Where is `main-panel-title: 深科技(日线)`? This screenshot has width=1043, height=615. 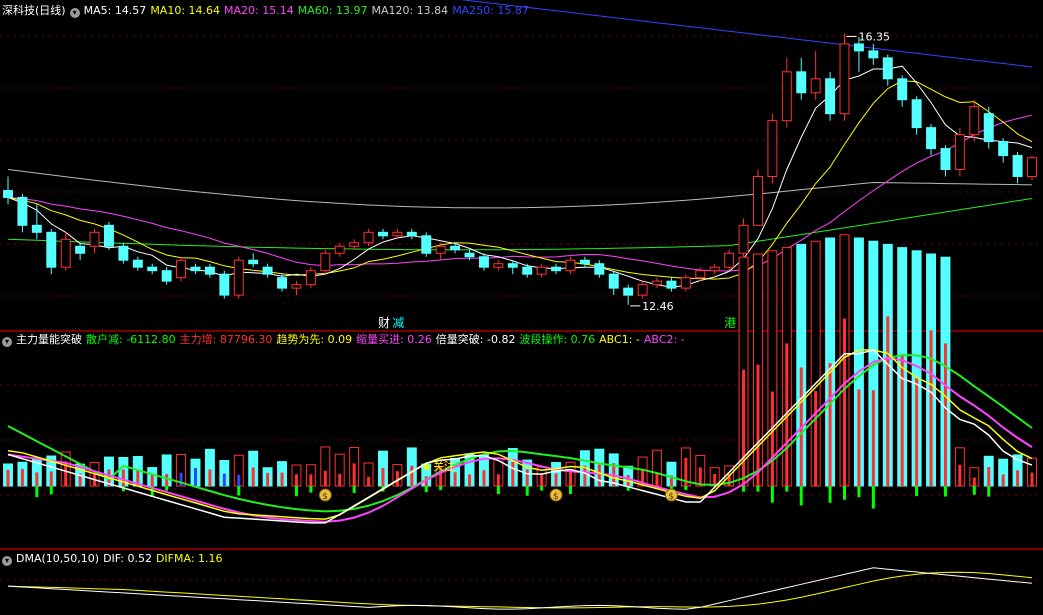 main-panel-title: 深科技(日线) is located at coordinates (34, 10).